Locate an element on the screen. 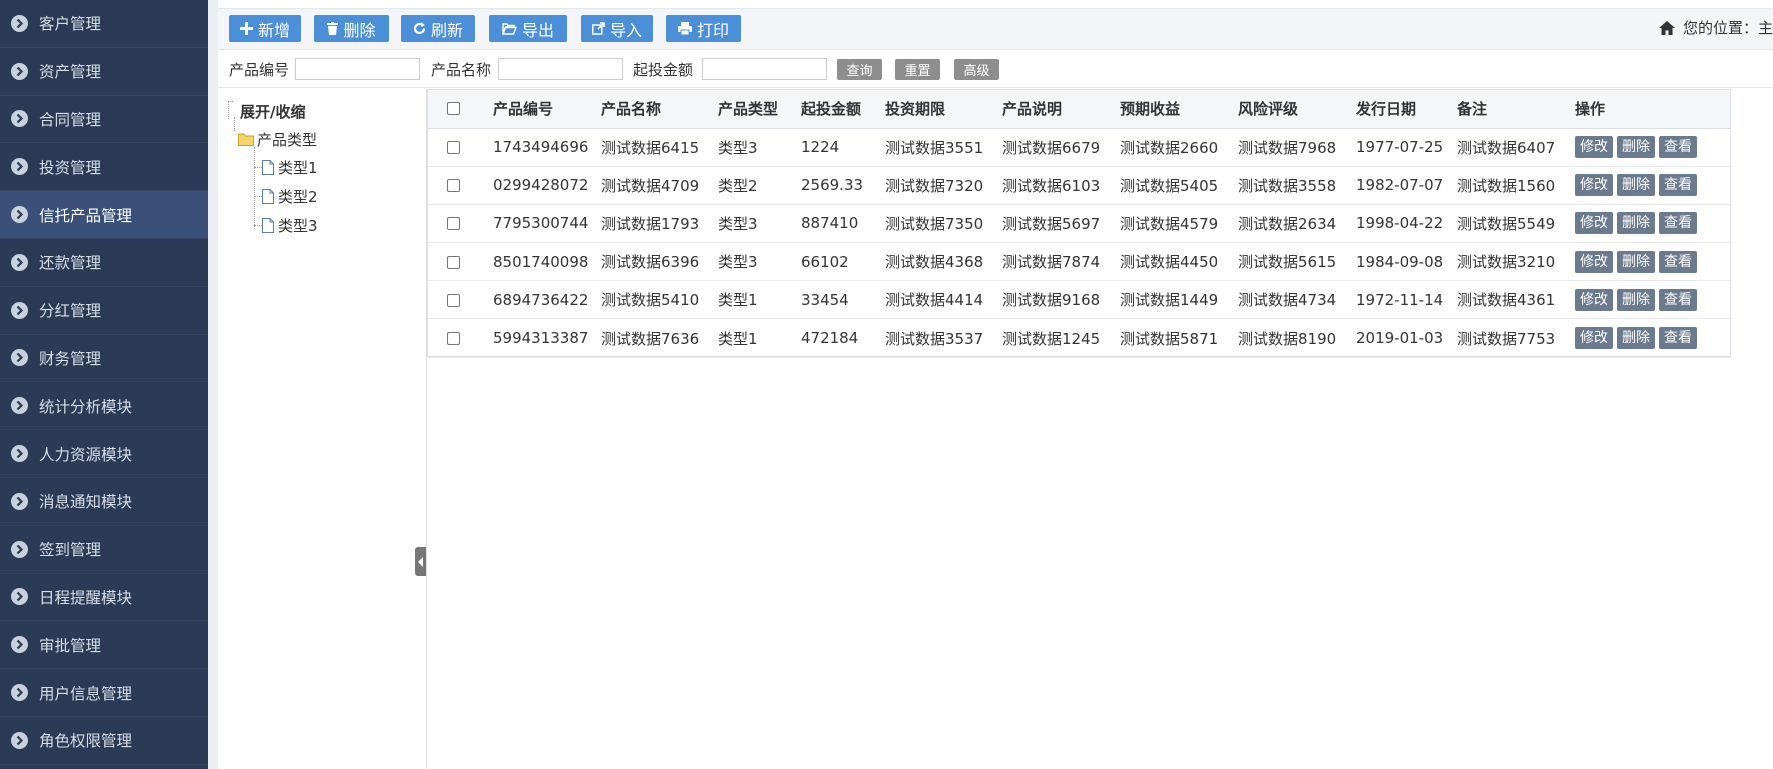  column-header: 产品名称 is located at coordinates (653, 109).